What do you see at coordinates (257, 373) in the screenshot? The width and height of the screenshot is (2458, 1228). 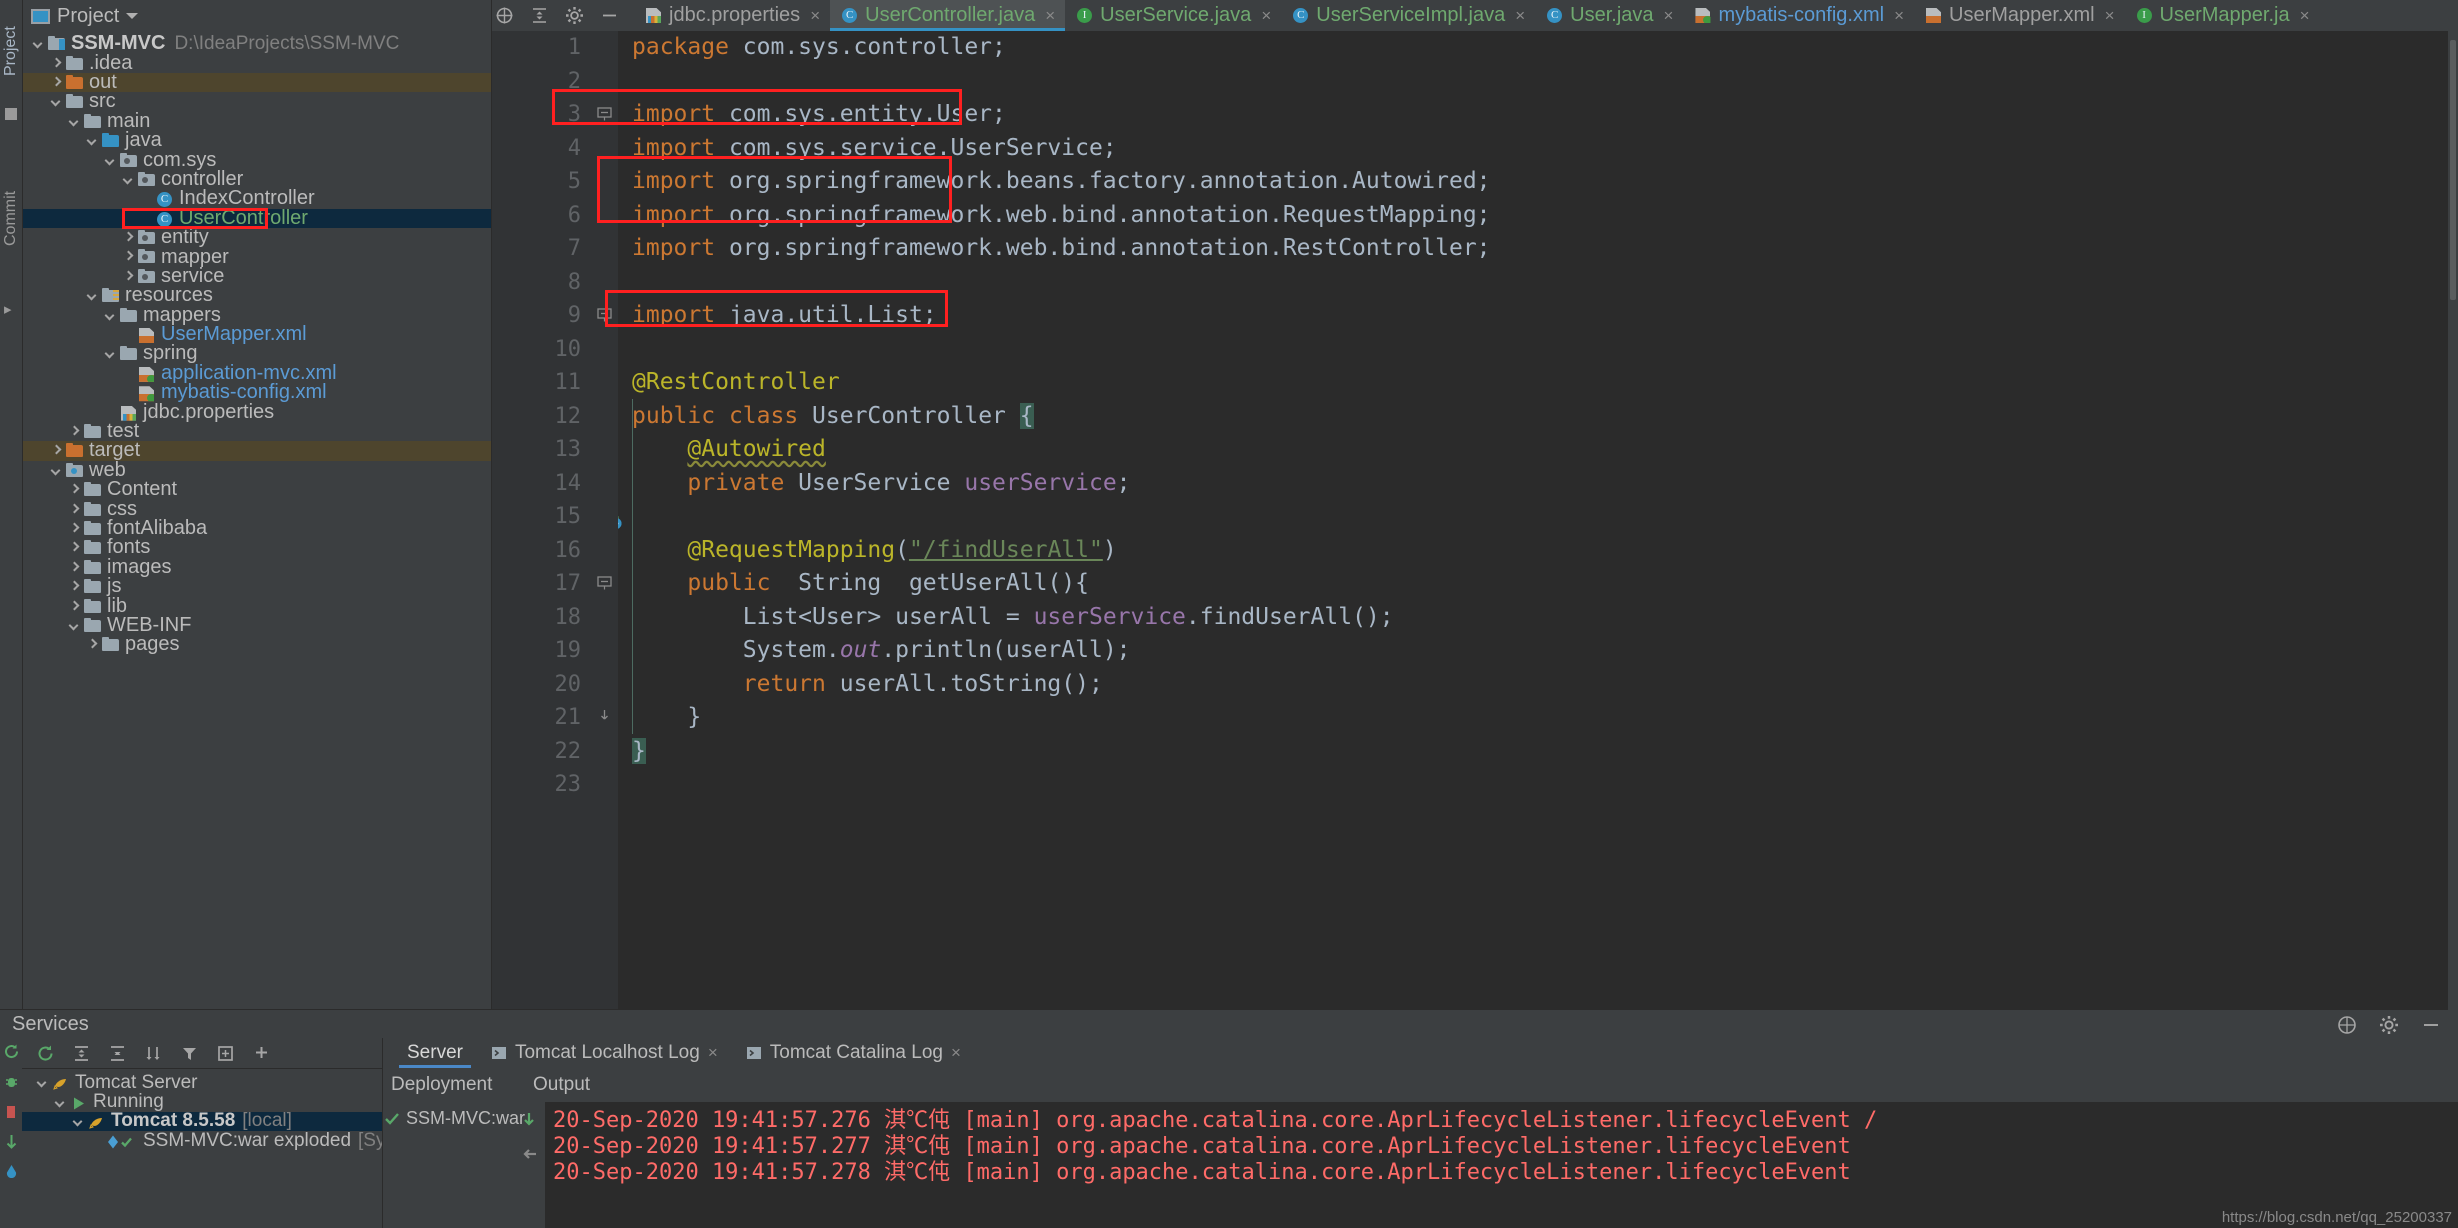 I see `project-tree-item: application-mvc.xml` at bounding box center [257, 373].